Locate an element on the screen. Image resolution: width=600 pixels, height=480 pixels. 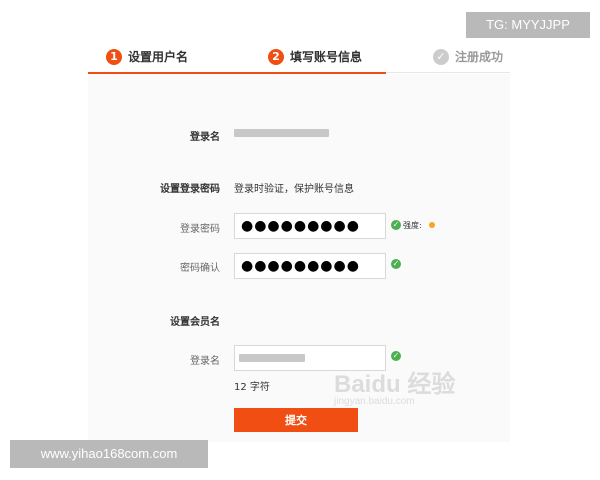
check-circle-icon: ✓ is located at coordinates (441, 56).